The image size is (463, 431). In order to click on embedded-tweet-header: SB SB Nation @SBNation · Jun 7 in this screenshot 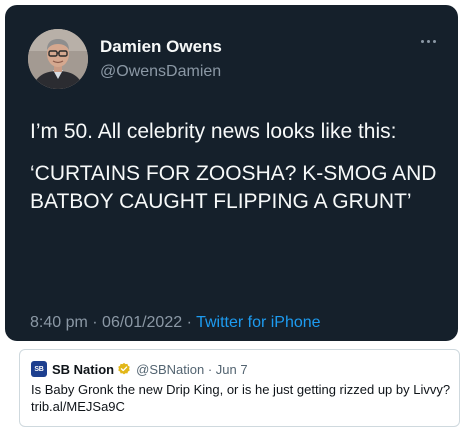, I will do `click(139, 369)`.